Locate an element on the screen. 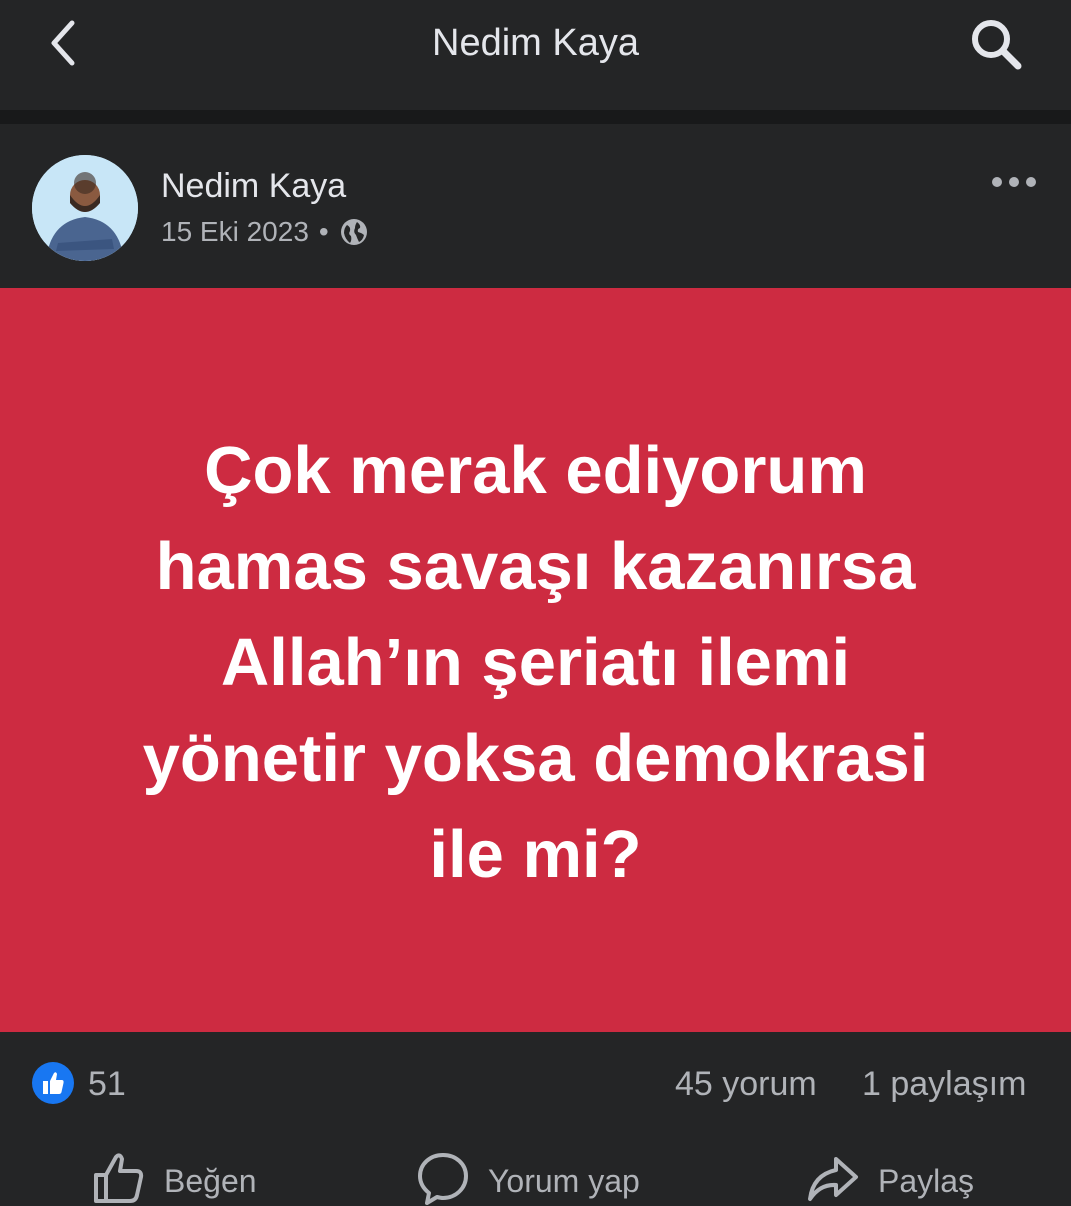  page-title: Nedim Kaya is located at coordinates (535, 43).